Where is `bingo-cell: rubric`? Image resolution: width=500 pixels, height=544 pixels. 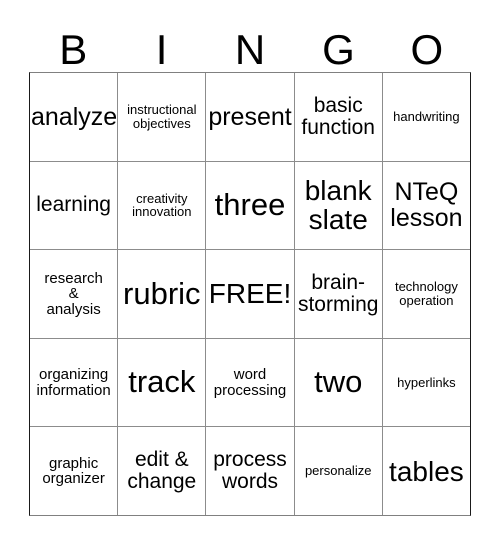
bingo-cell: rubric is located at coordinates (162, 294).